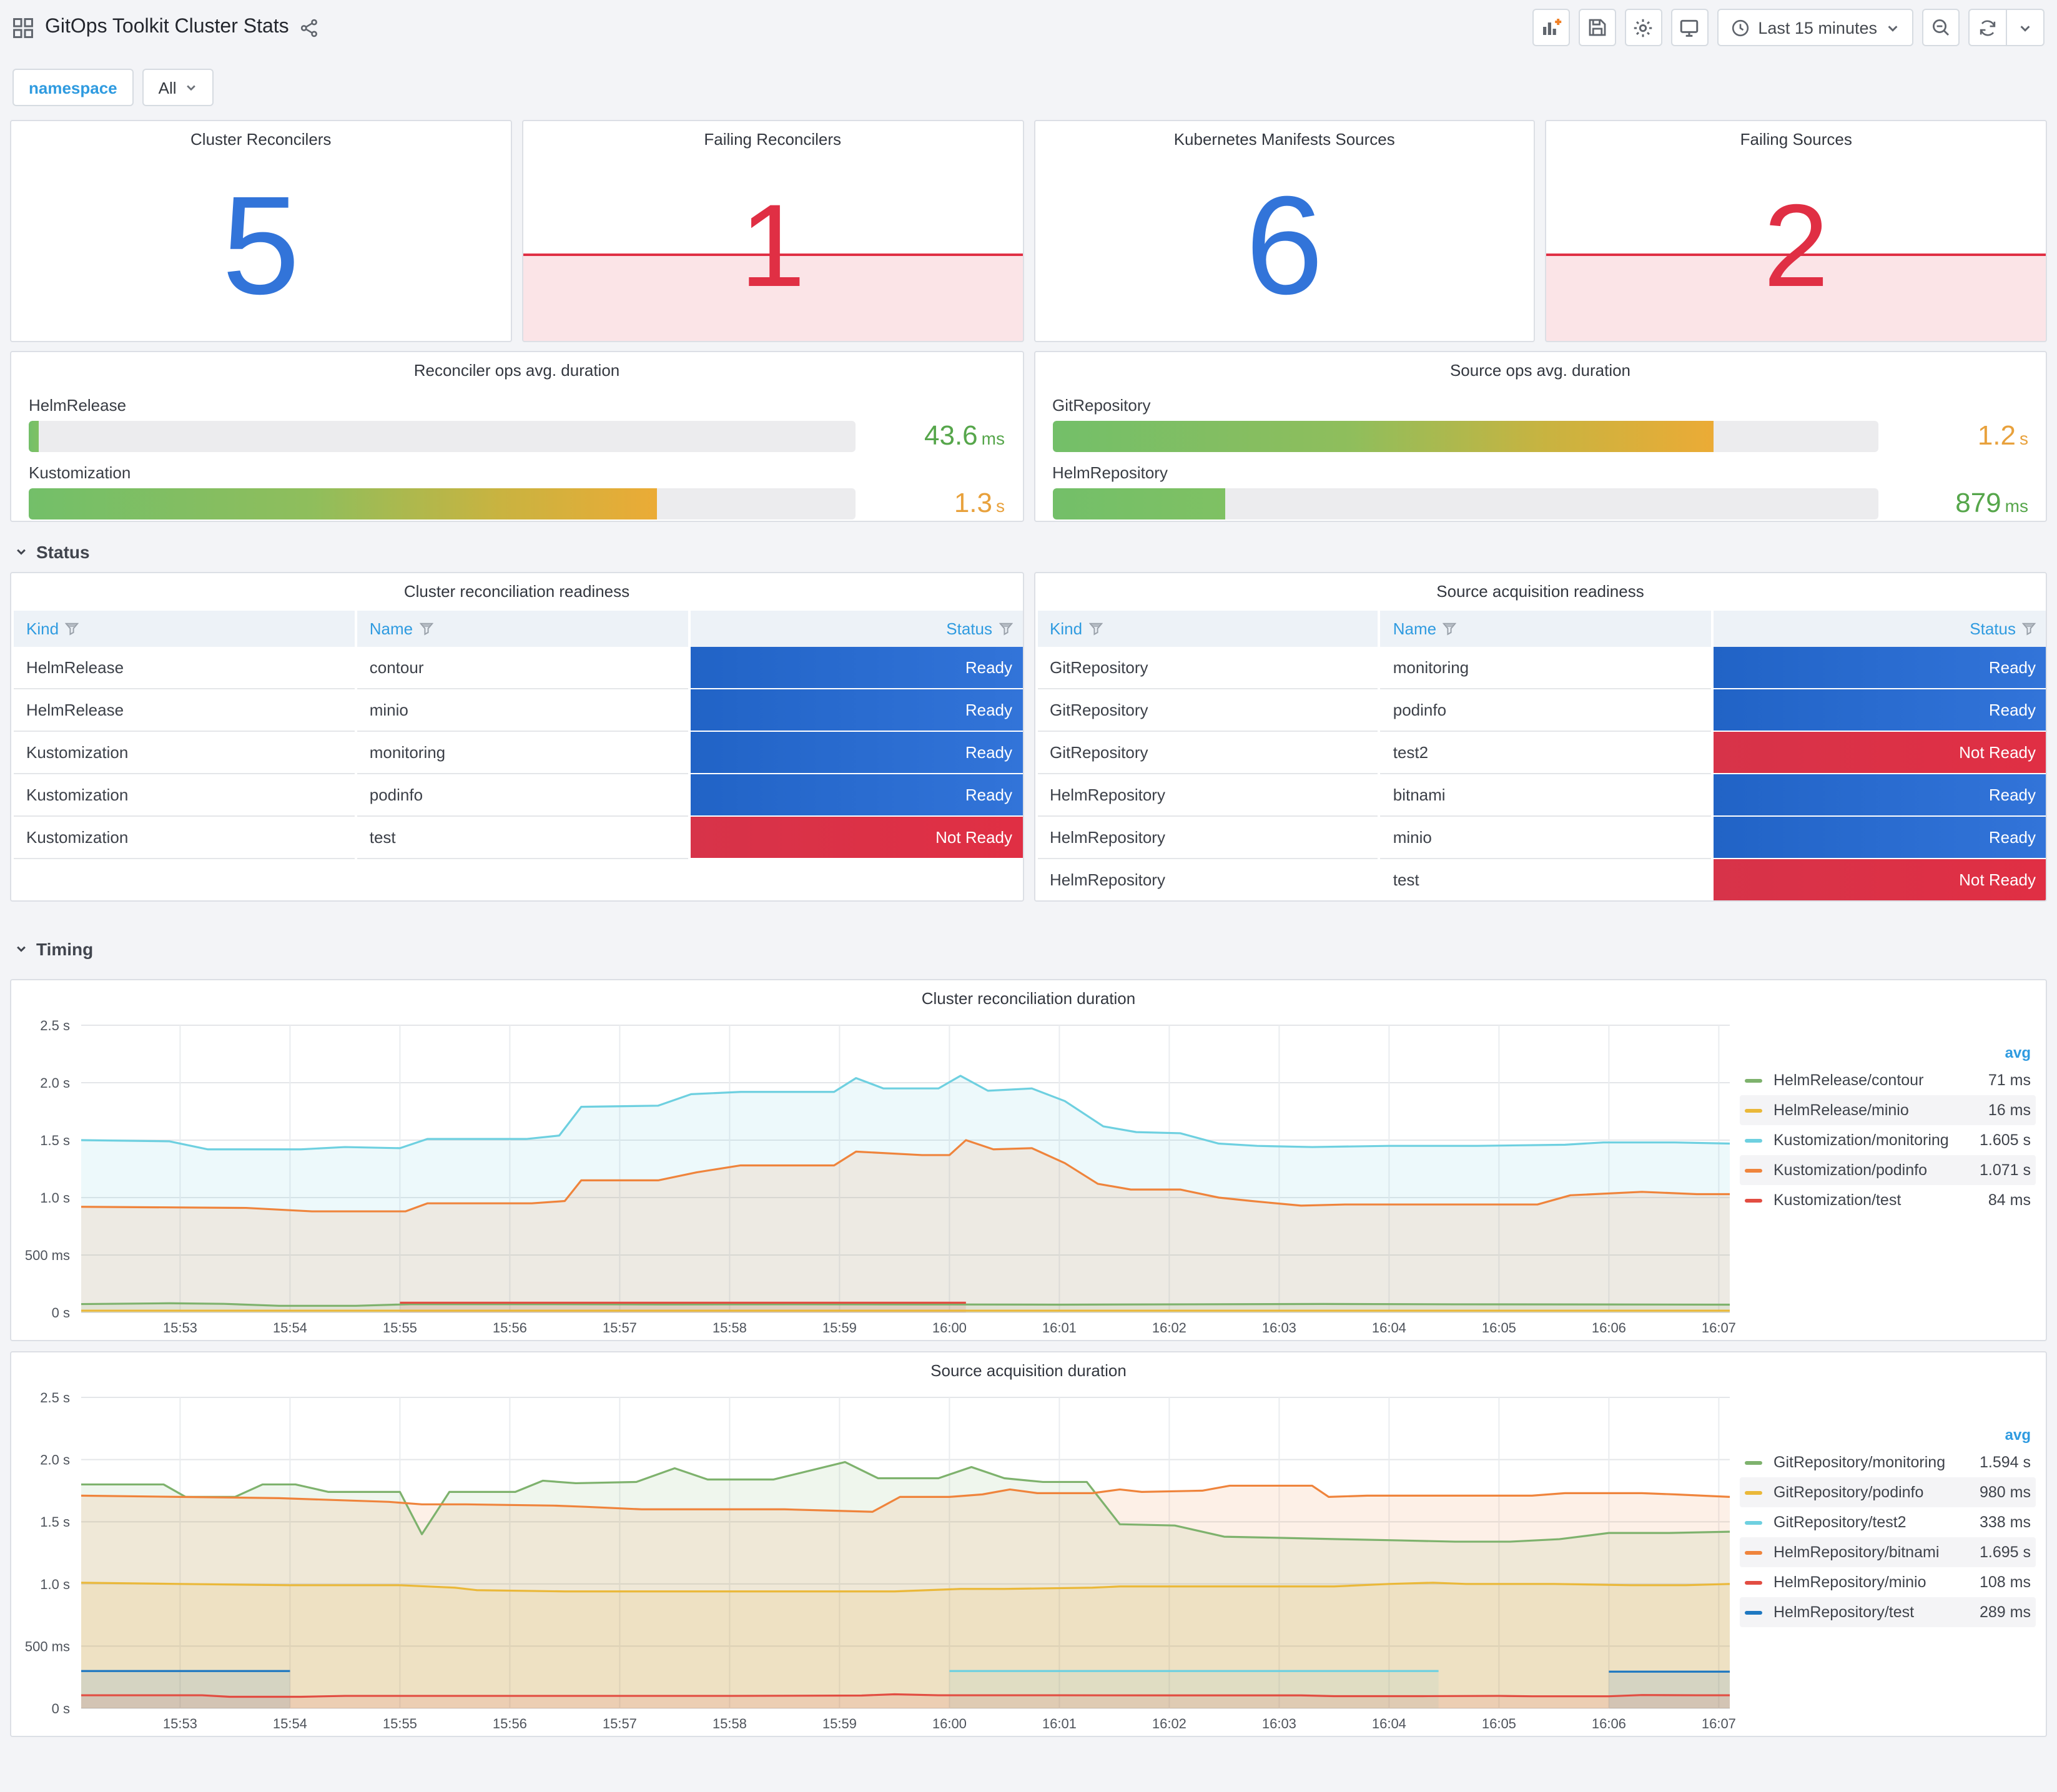  I want to click on gauge-row: GitRepository 1.2 s, so click(1540, 424).